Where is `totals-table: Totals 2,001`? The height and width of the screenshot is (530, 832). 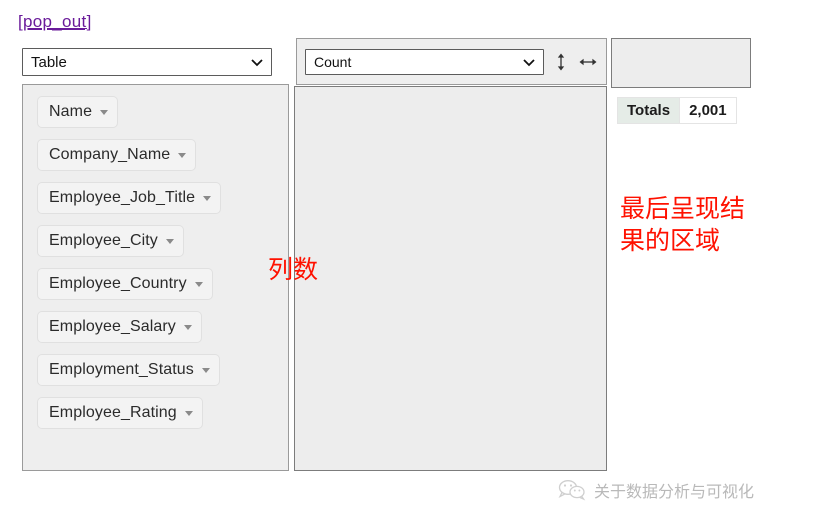 totals-table: Totals 2,001 is located at coordinates (676, 110).